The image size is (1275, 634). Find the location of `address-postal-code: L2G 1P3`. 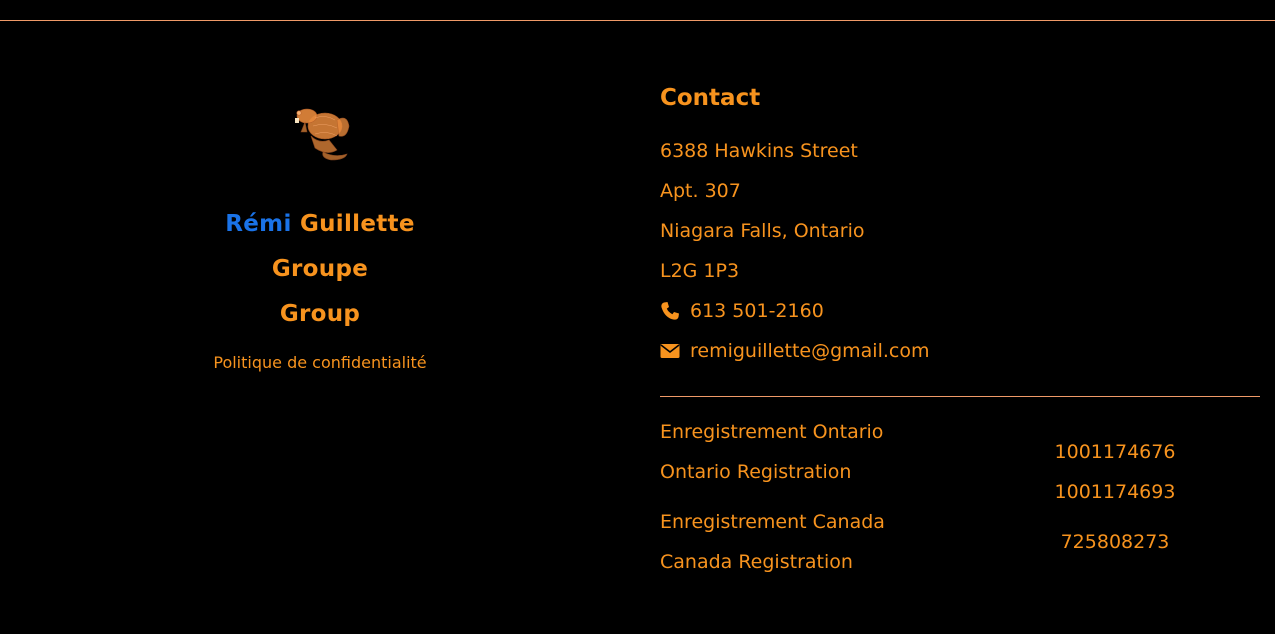

address-postal-code: L2G 1P3 is located at coordinates (700, 271).